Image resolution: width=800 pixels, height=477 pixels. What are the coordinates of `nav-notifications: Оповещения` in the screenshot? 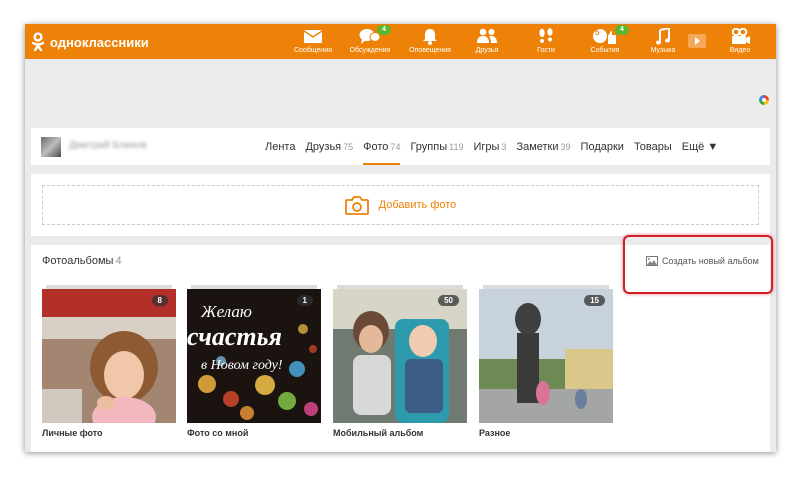 It's located at (430, 41).